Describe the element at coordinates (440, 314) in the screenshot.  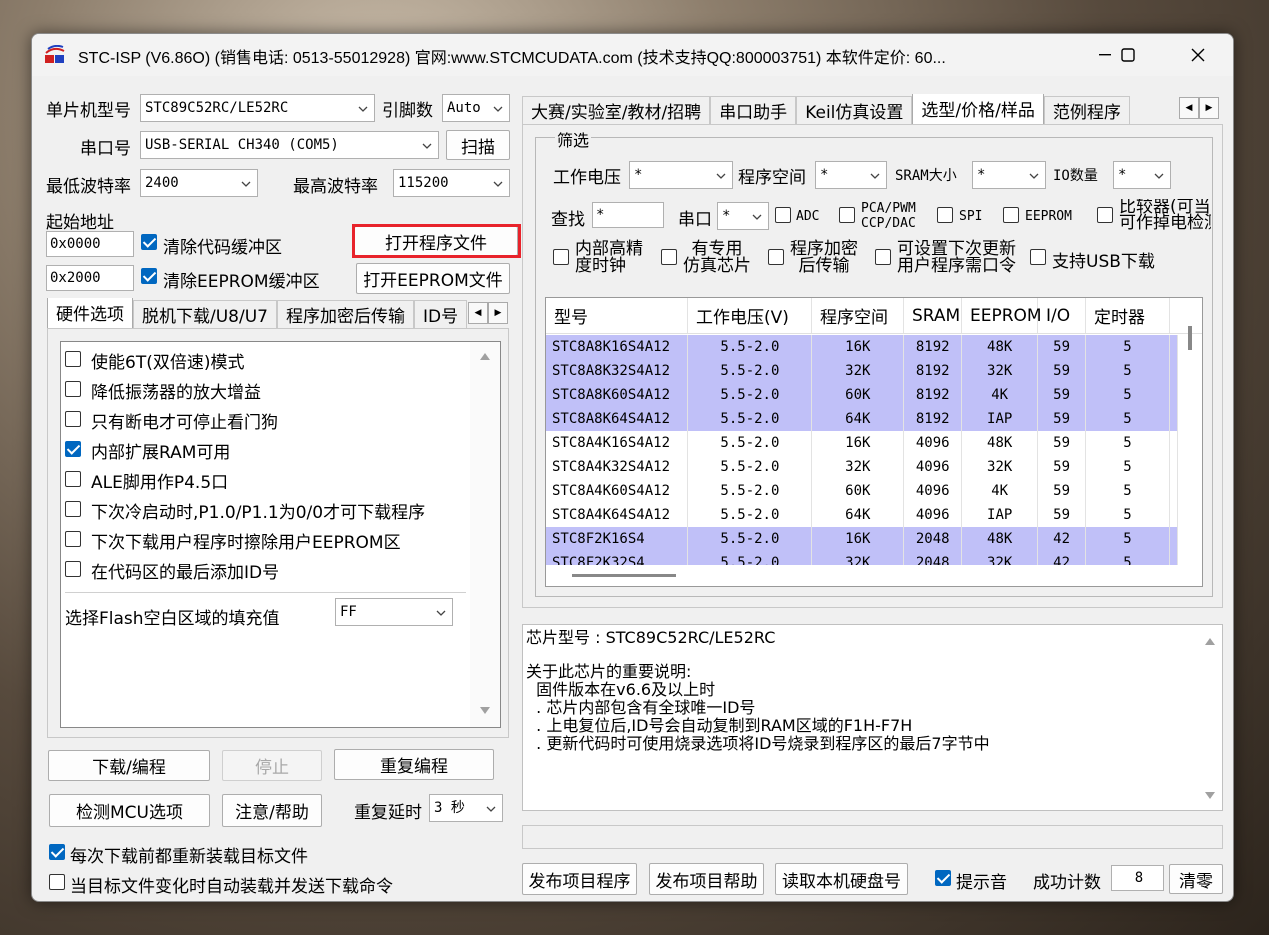
I see `tab-id: ID号` at that location.